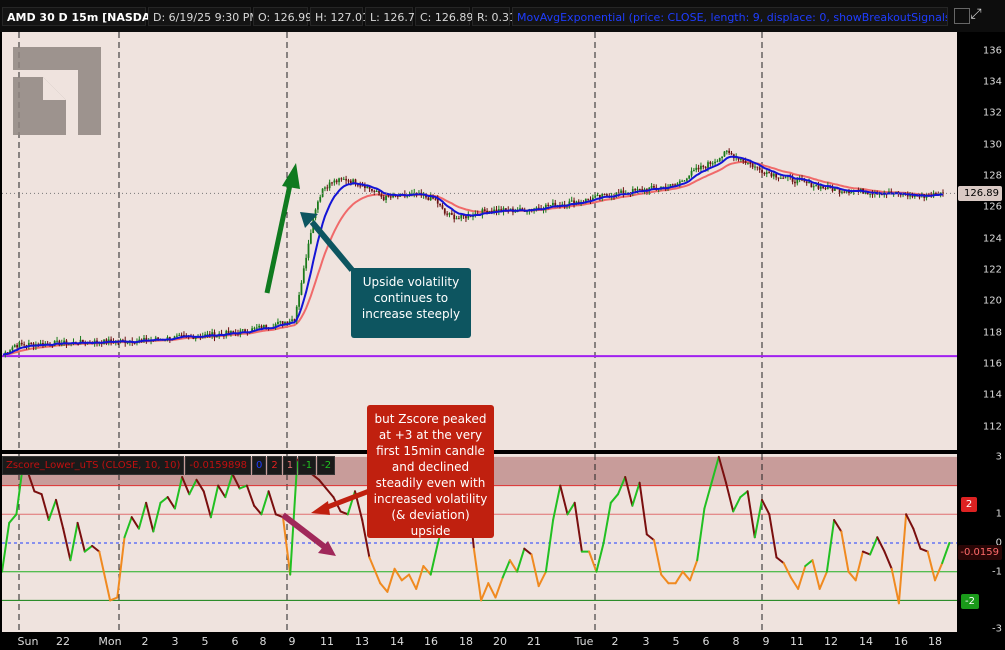 The image size is (1005, 650). I want to click on symbol-label: AMD 30 D 15m [NASDAQ], so click(83, 16).